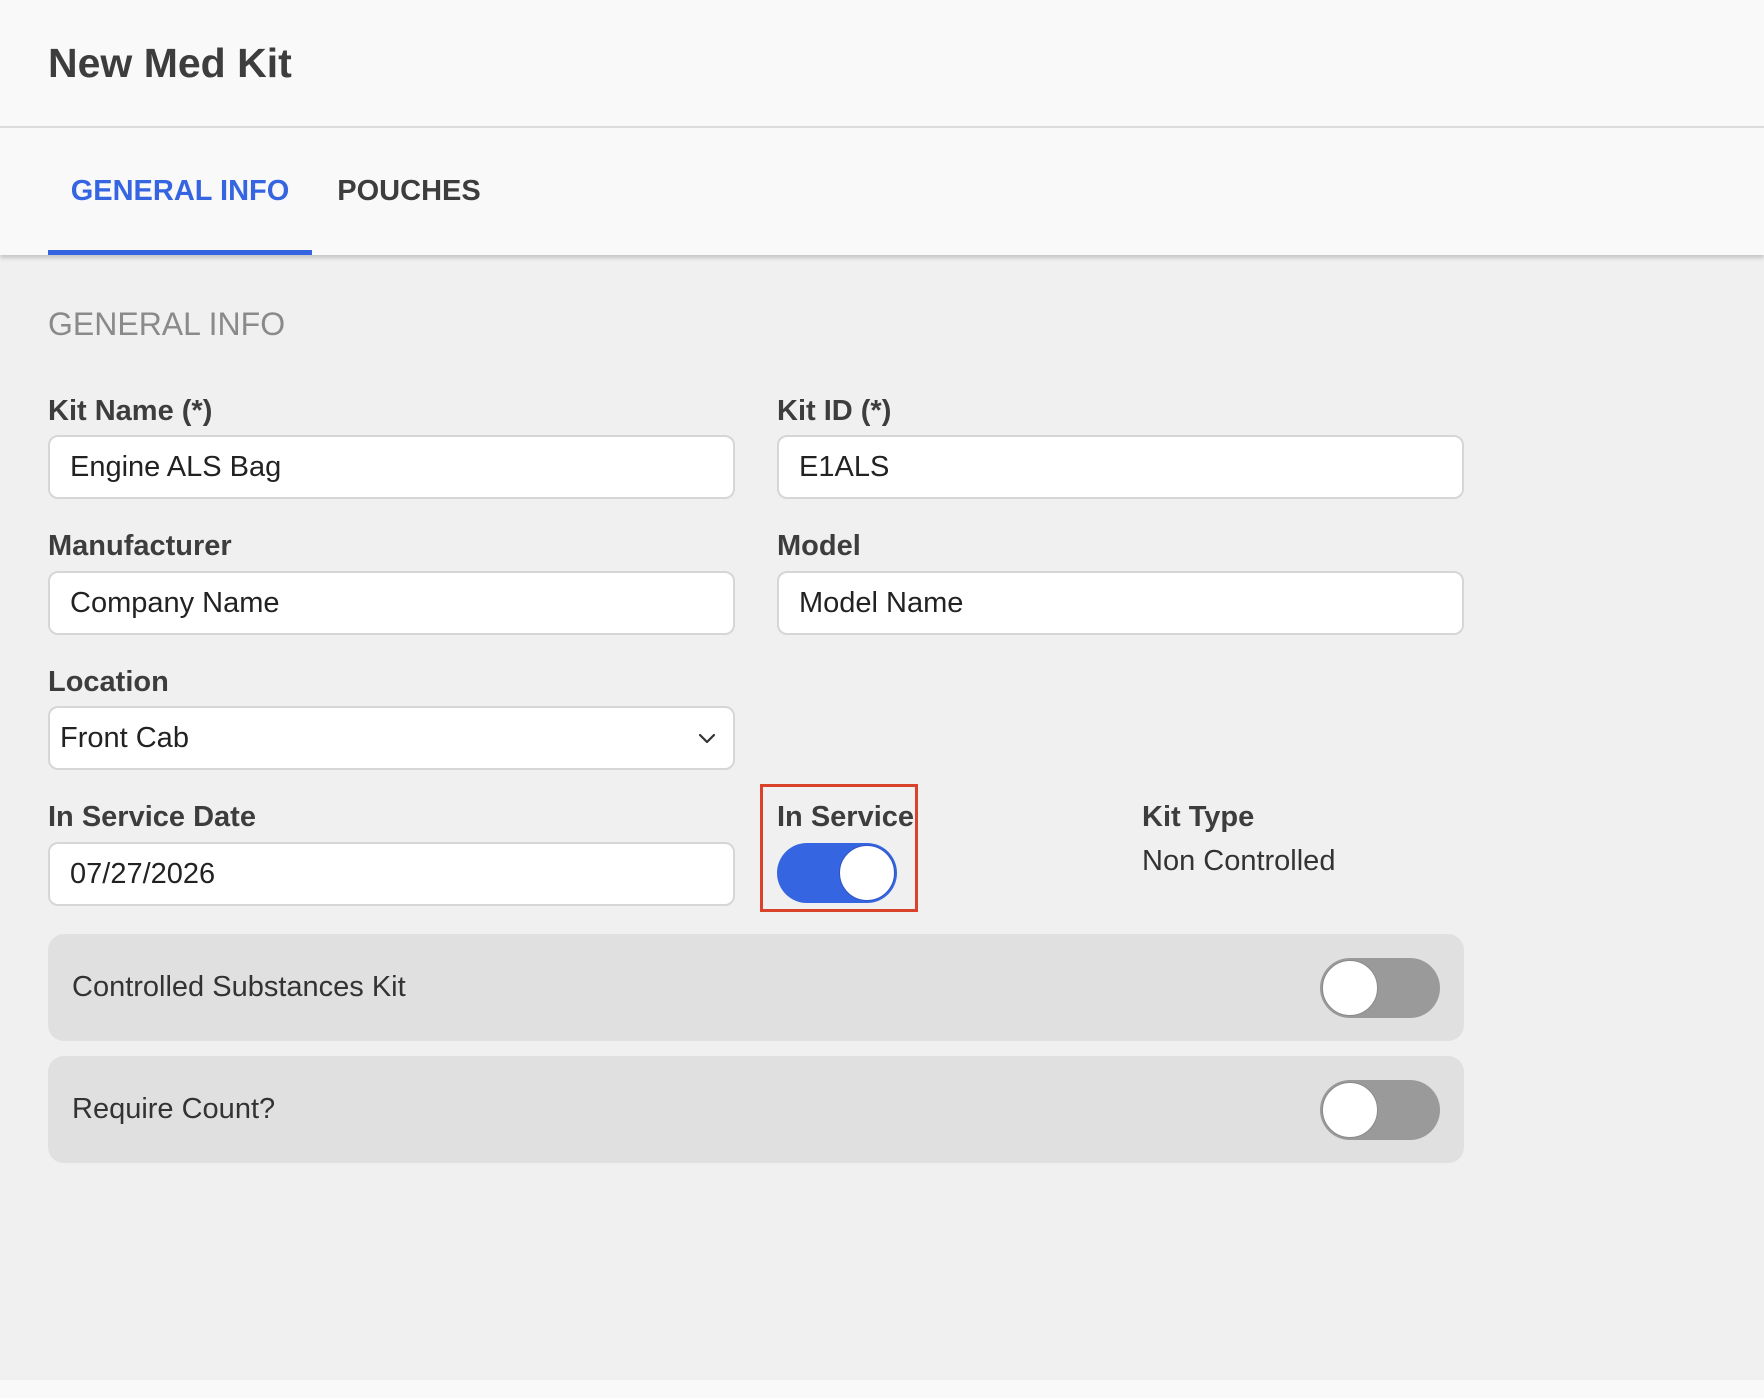 Image resolution: width=1764 pixels, height=1398 pixels. I want to click on page-header: New Med Kit, so click(882, 64).